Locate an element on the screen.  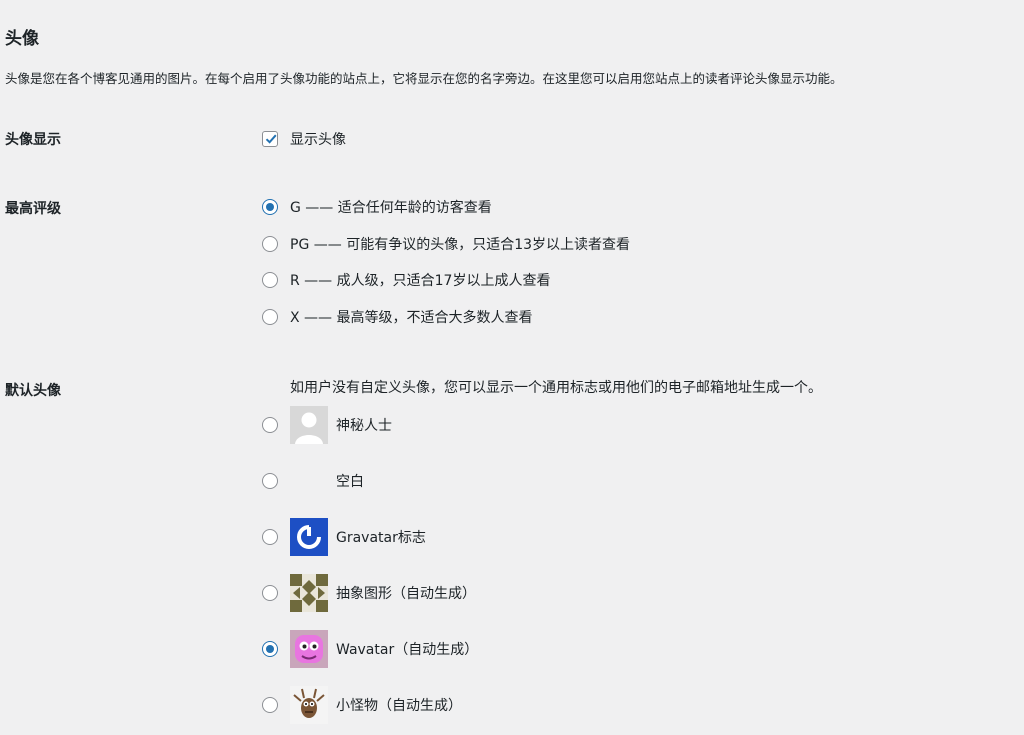
rating-option-label: G —— 适合任何年龄的访客查看 is located at coordinates (391, 208).